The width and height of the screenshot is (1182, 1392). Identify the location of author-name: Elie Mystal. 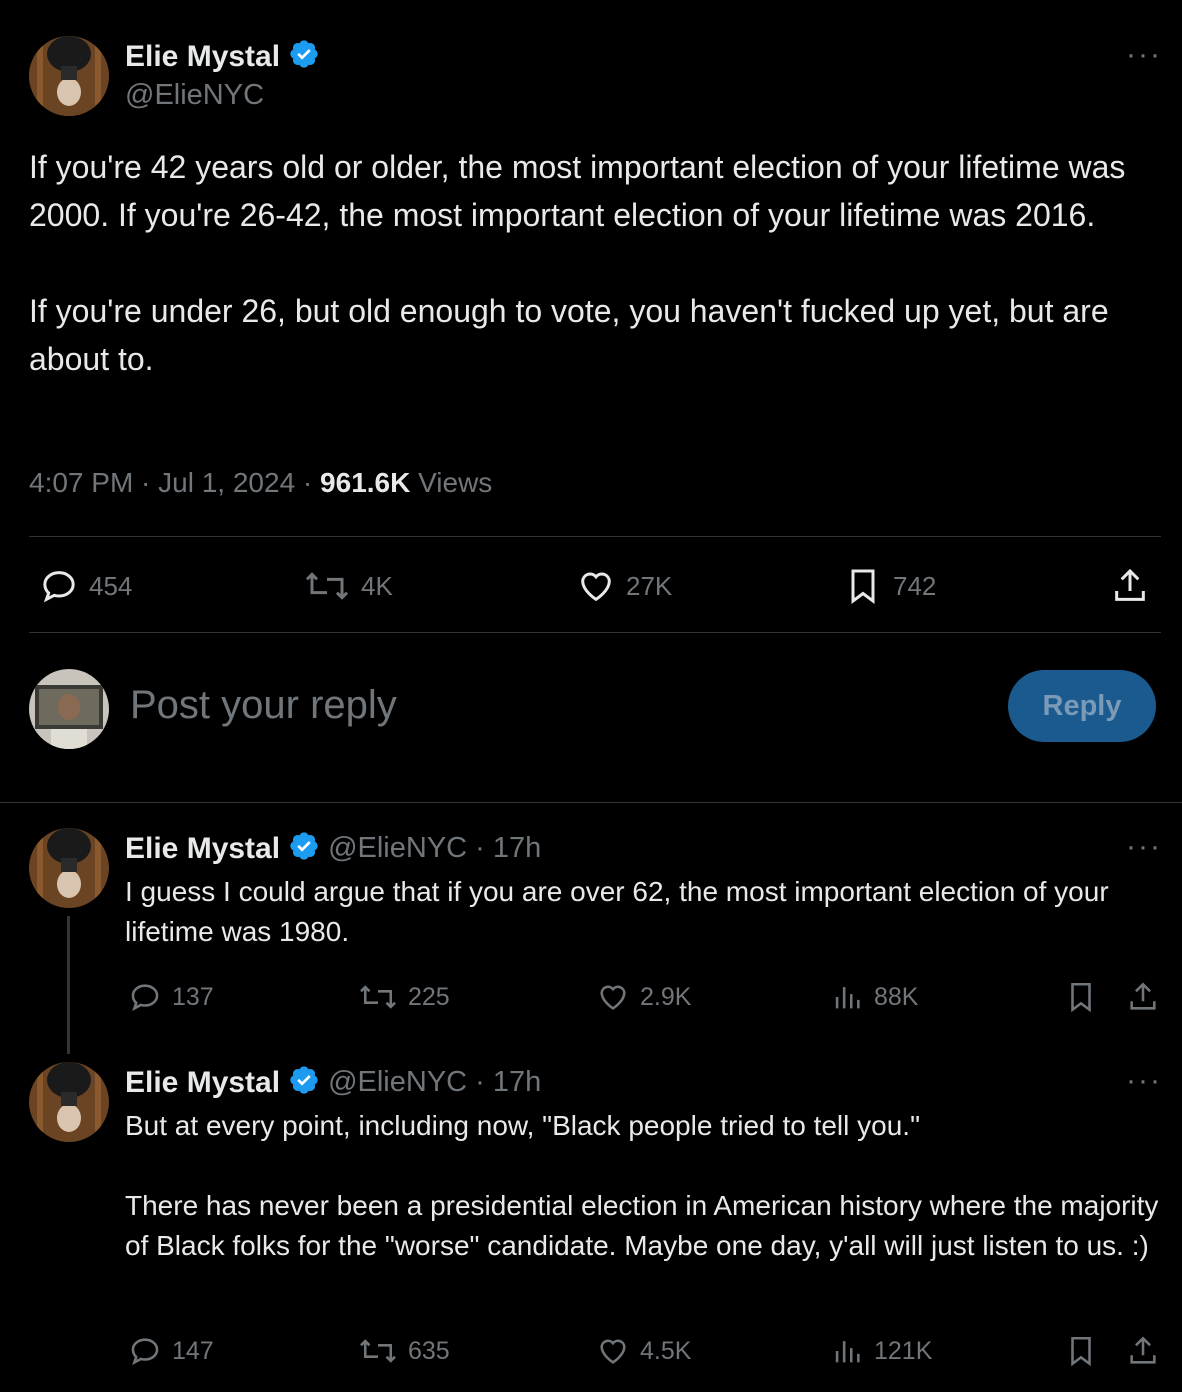
(202, 57).